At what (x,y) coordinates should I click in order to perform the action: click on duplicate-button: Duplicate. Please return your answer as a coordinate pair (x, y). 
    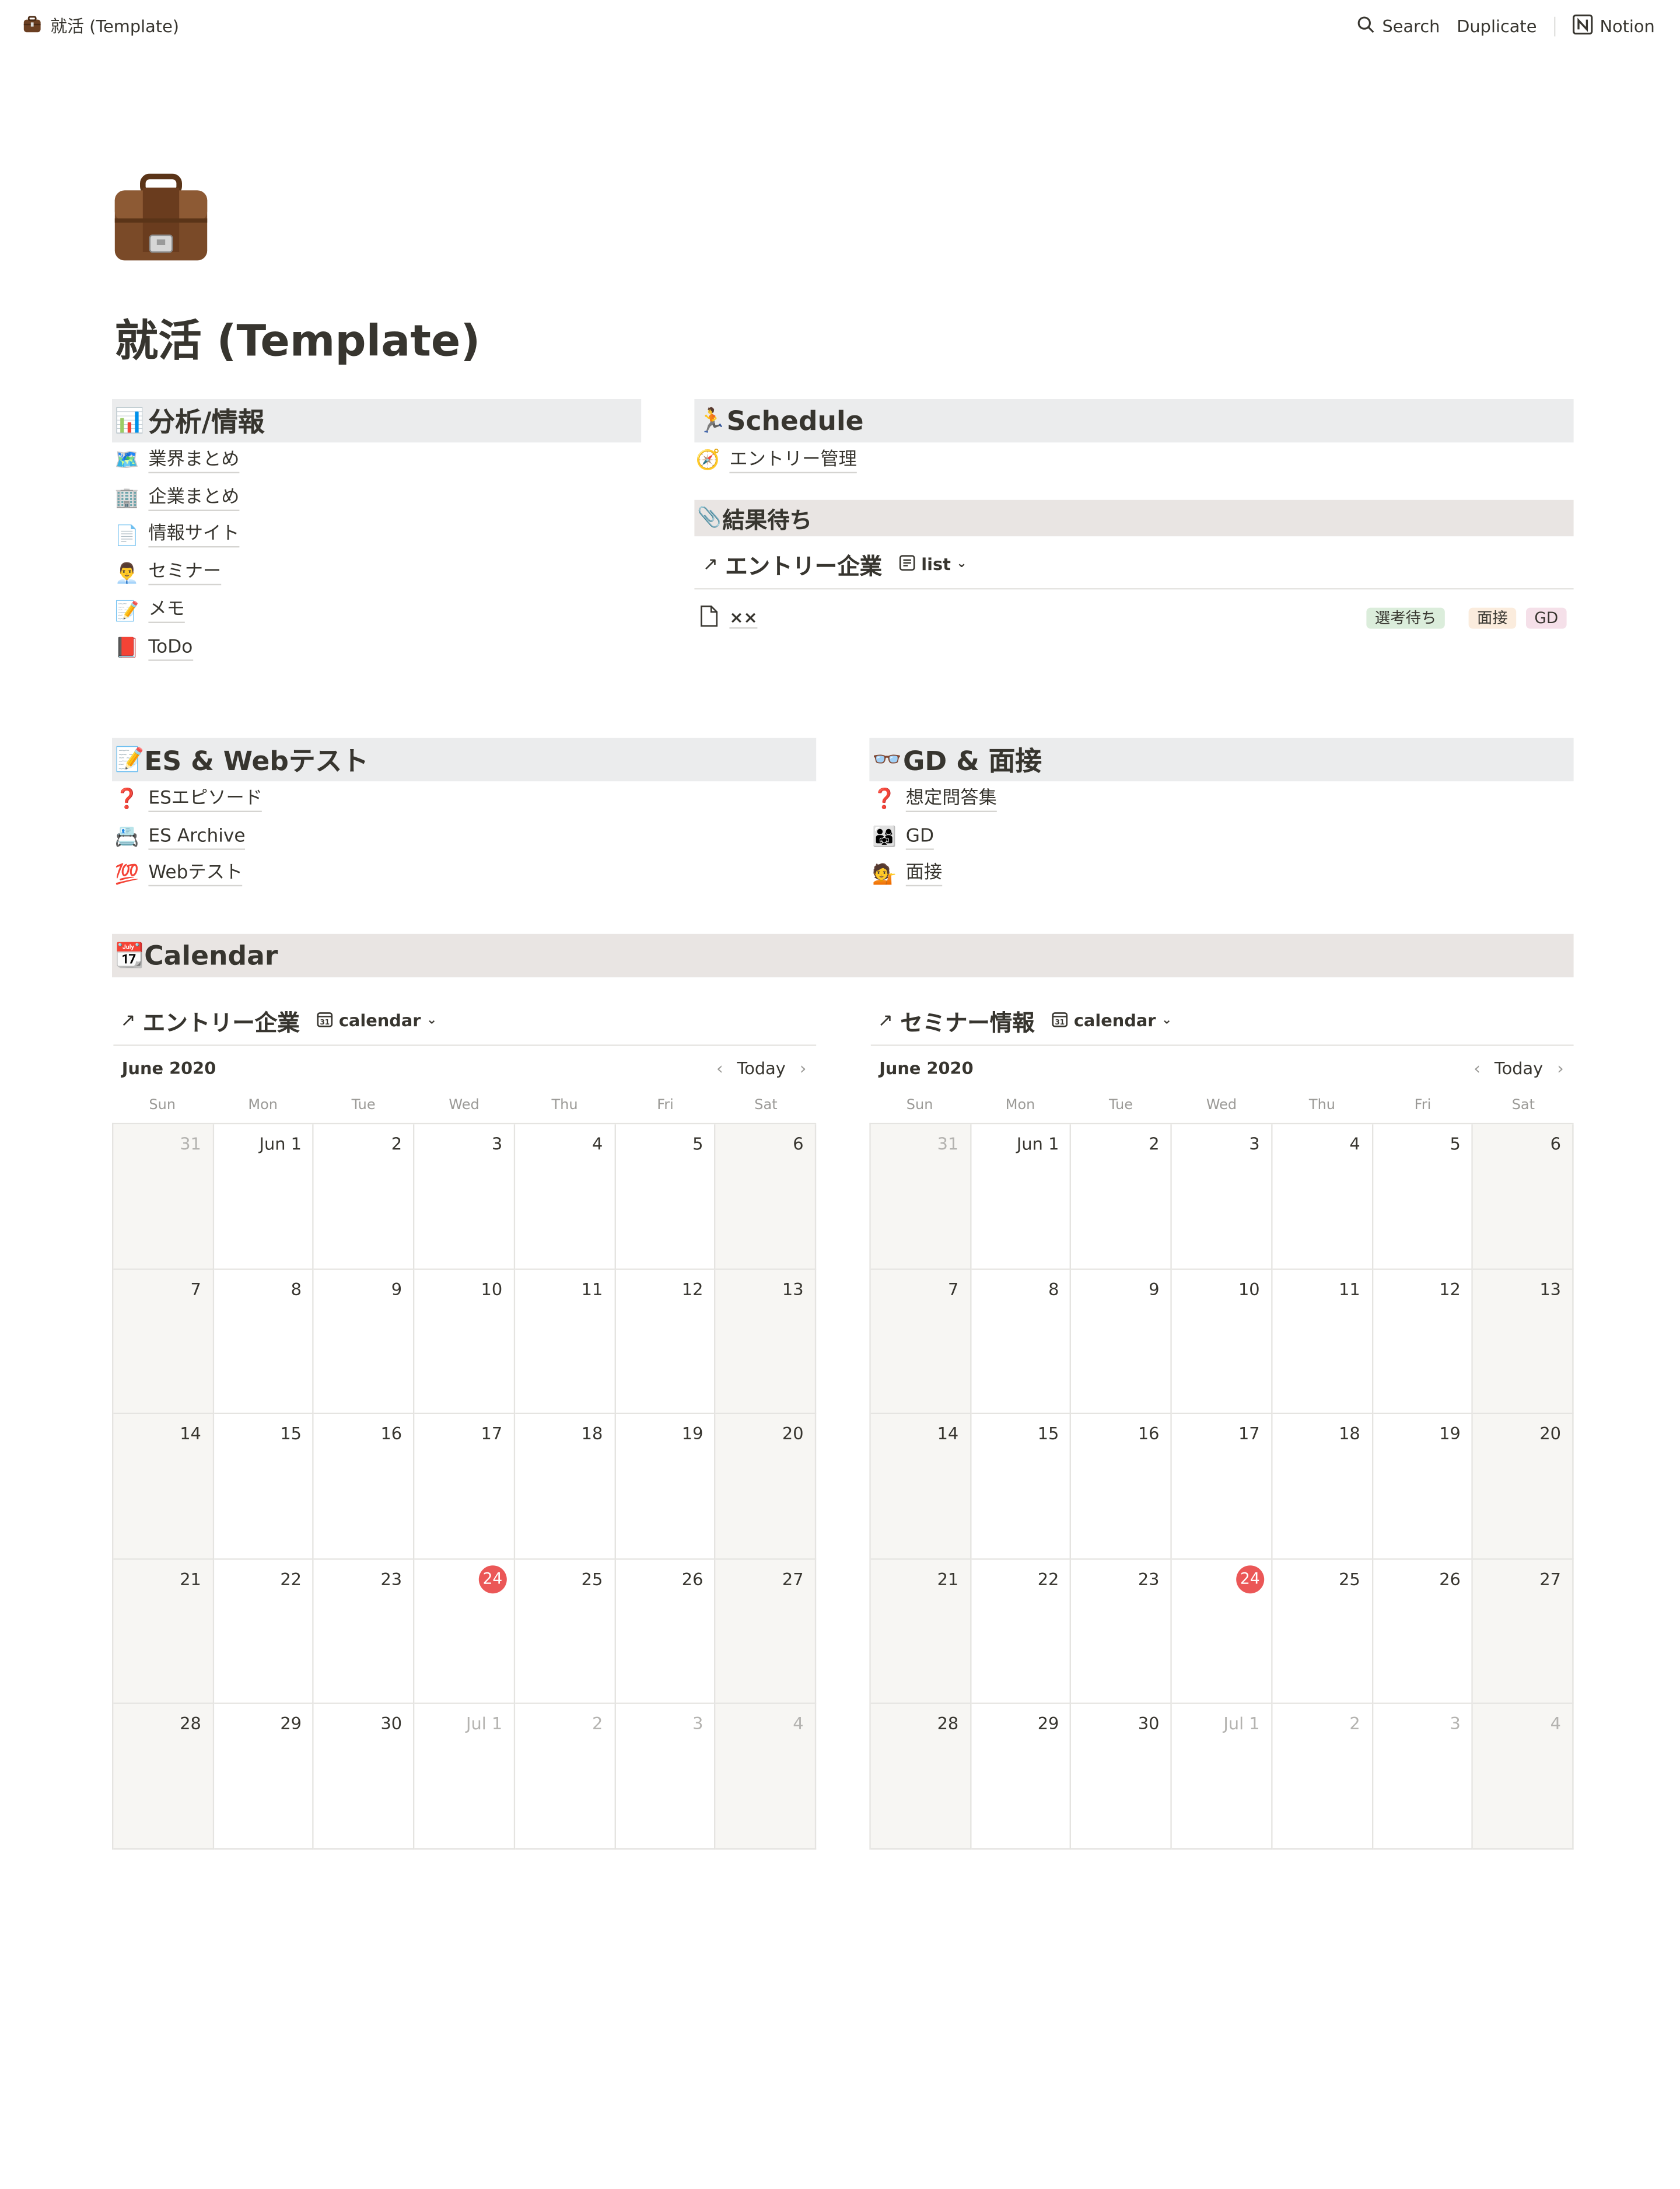
    Looking at the image, I should click on (1496, 27).